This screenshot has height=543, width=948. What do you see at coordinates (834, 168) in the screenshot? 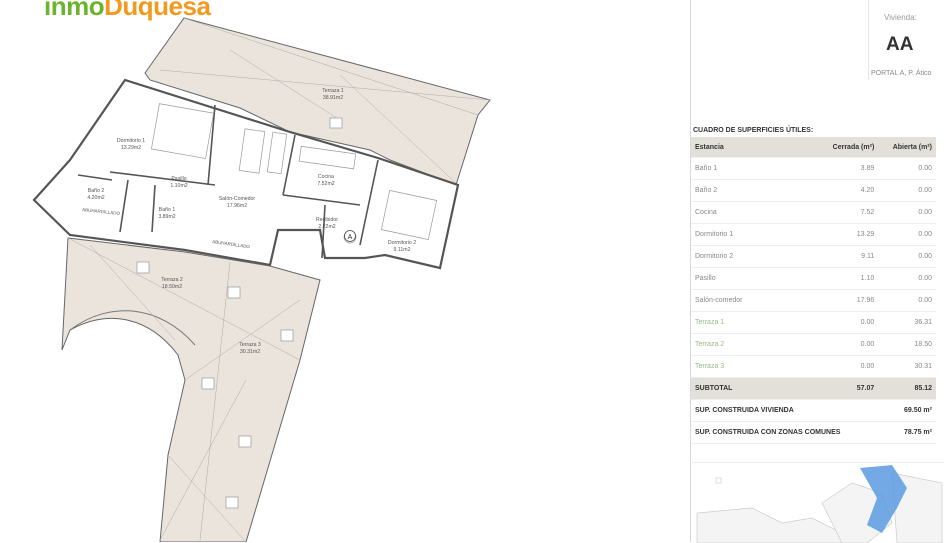
I see `row-cerrada: 3.89` at bounding box center [834, 168].